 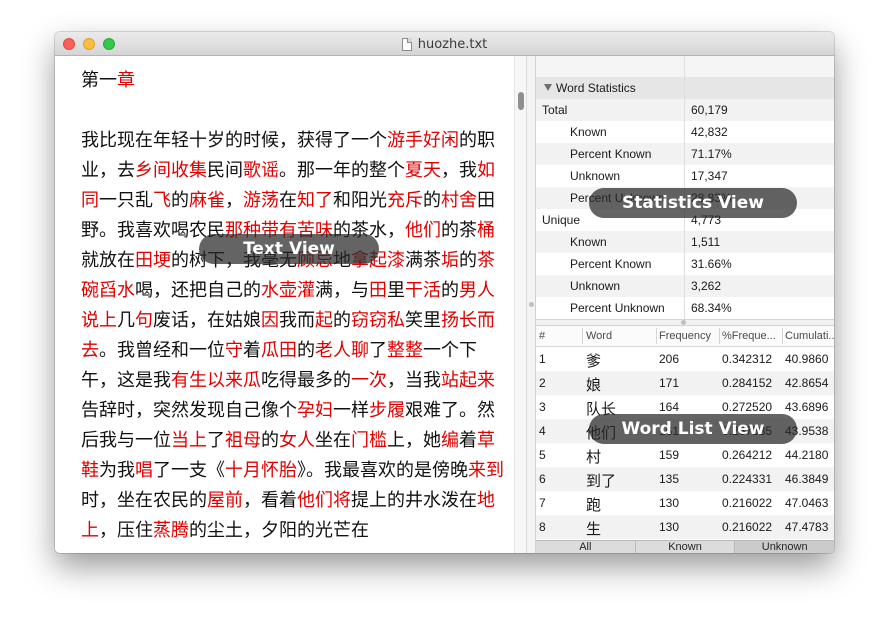 What do you see at coordinates (542, 503) in the screenshot?
I see `word-rank: 7` at bounding box center [542, 503].